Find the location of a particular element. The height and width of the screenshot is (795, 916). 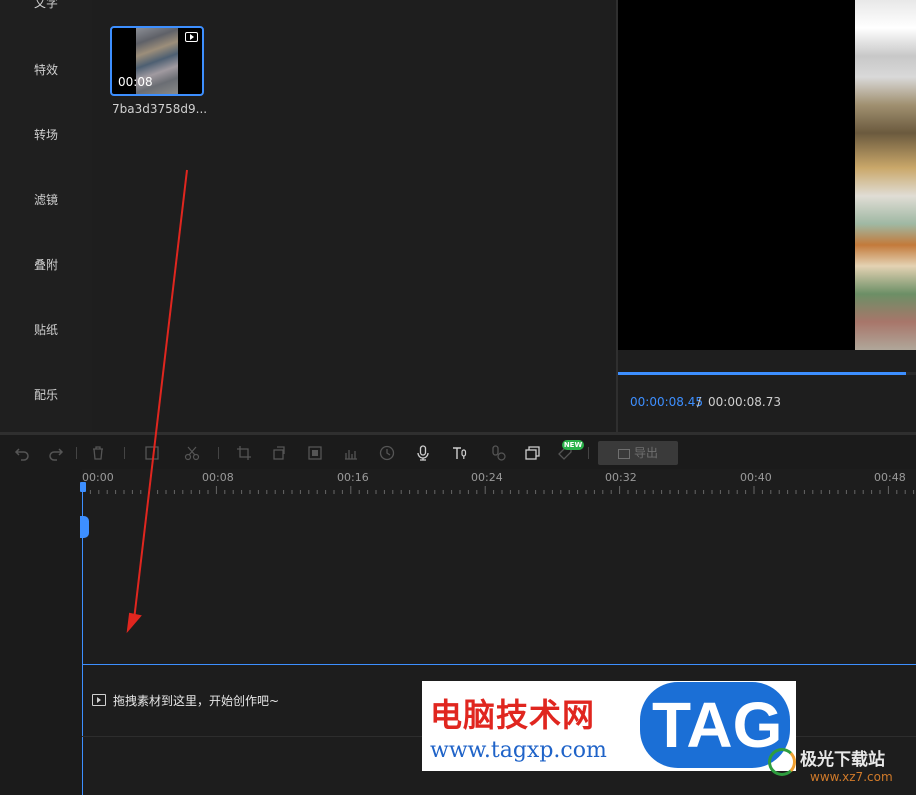

mosaic-icon is located at coordinates (315, 453).